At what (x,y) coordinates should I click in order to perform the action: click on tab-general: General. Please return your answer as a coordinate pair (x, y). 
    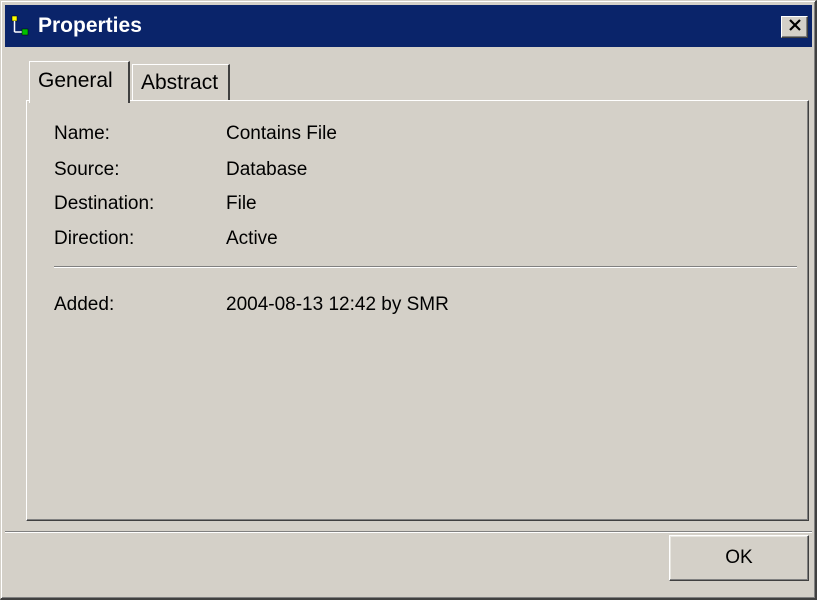
    Looking at the image, I should click on (79, 82).